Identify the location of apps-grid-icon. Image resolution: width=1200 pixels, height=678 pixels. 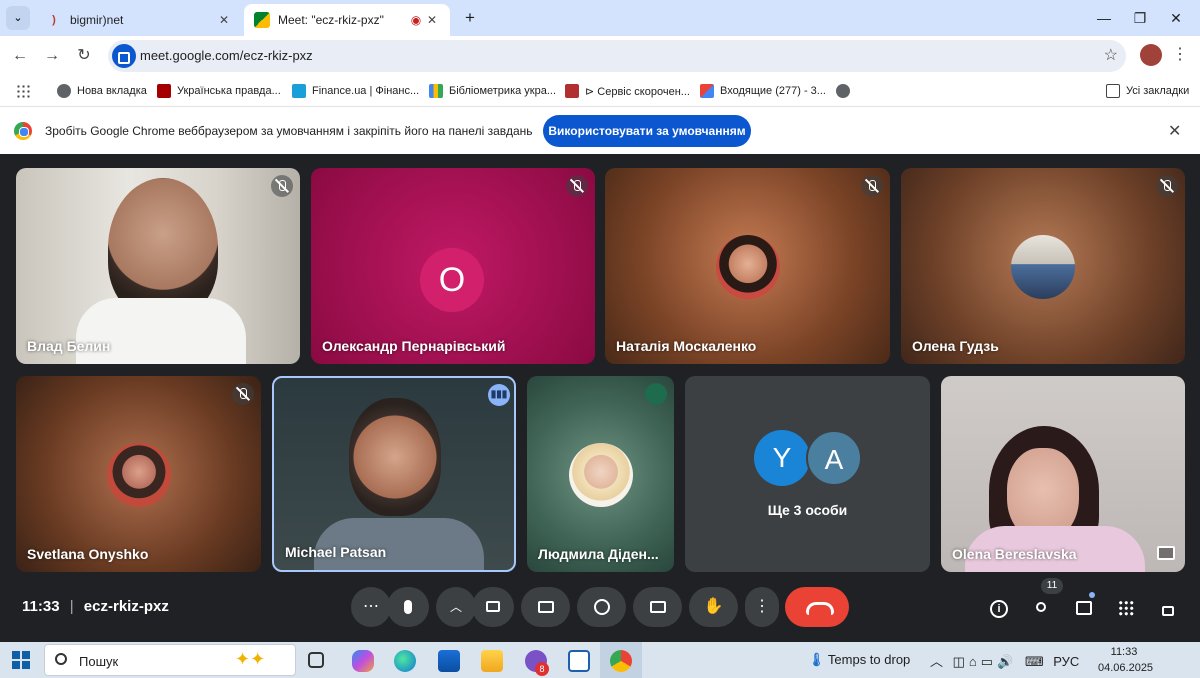
(23, 91).